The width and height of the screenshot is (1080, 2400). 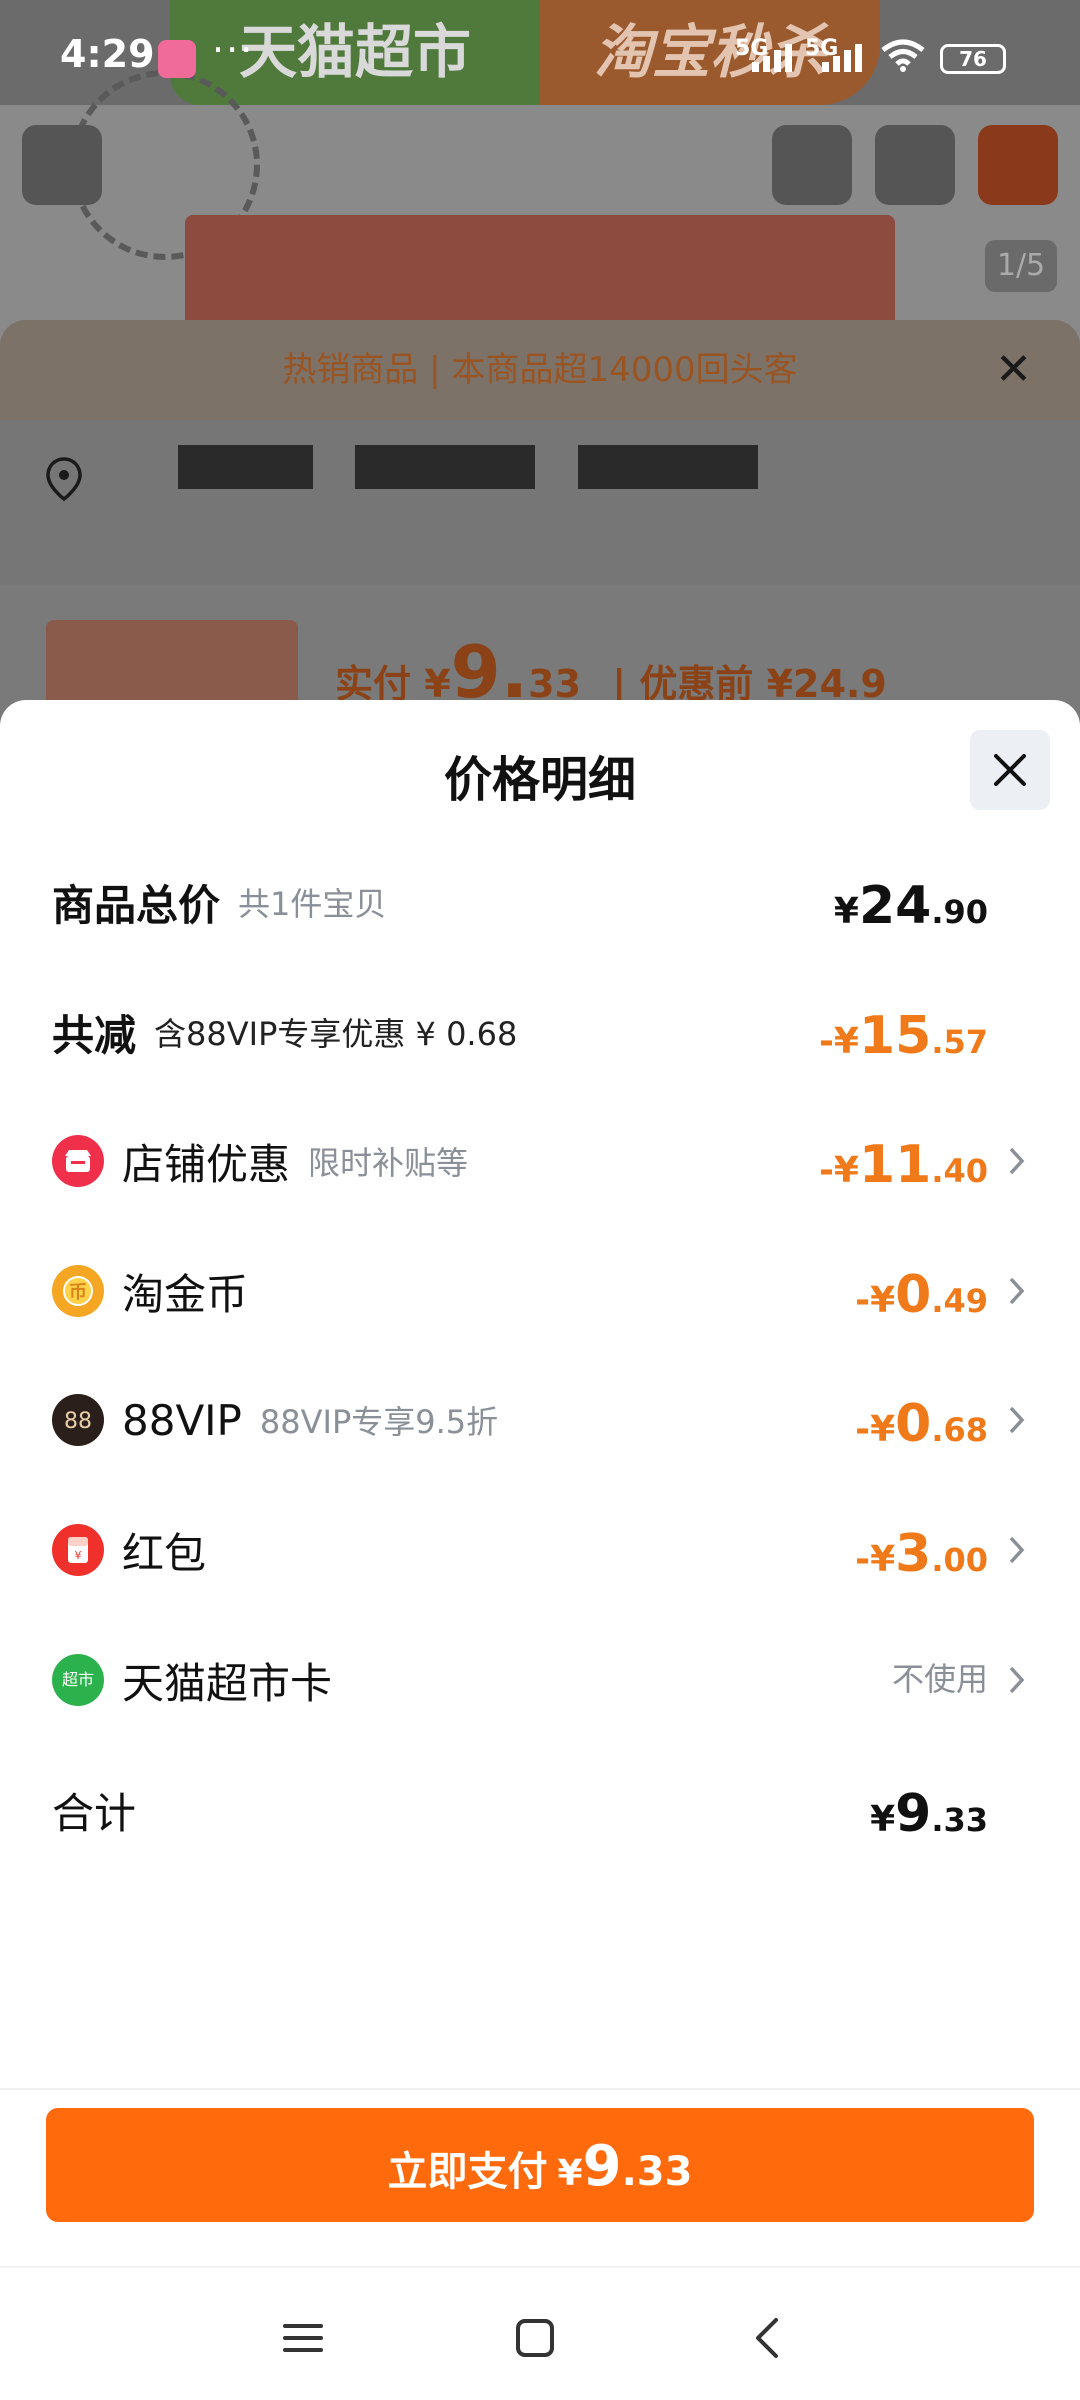 I want to click on coin-discount-amount: -¥ 0.49, so click(x=921, y=1295).